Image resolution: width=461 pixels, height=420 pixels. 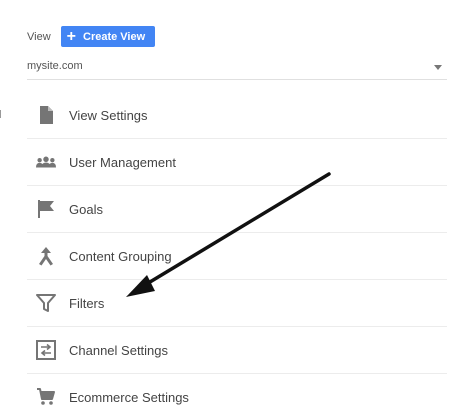 I want to click on annotation-arrow, so click(x=228, y=234).